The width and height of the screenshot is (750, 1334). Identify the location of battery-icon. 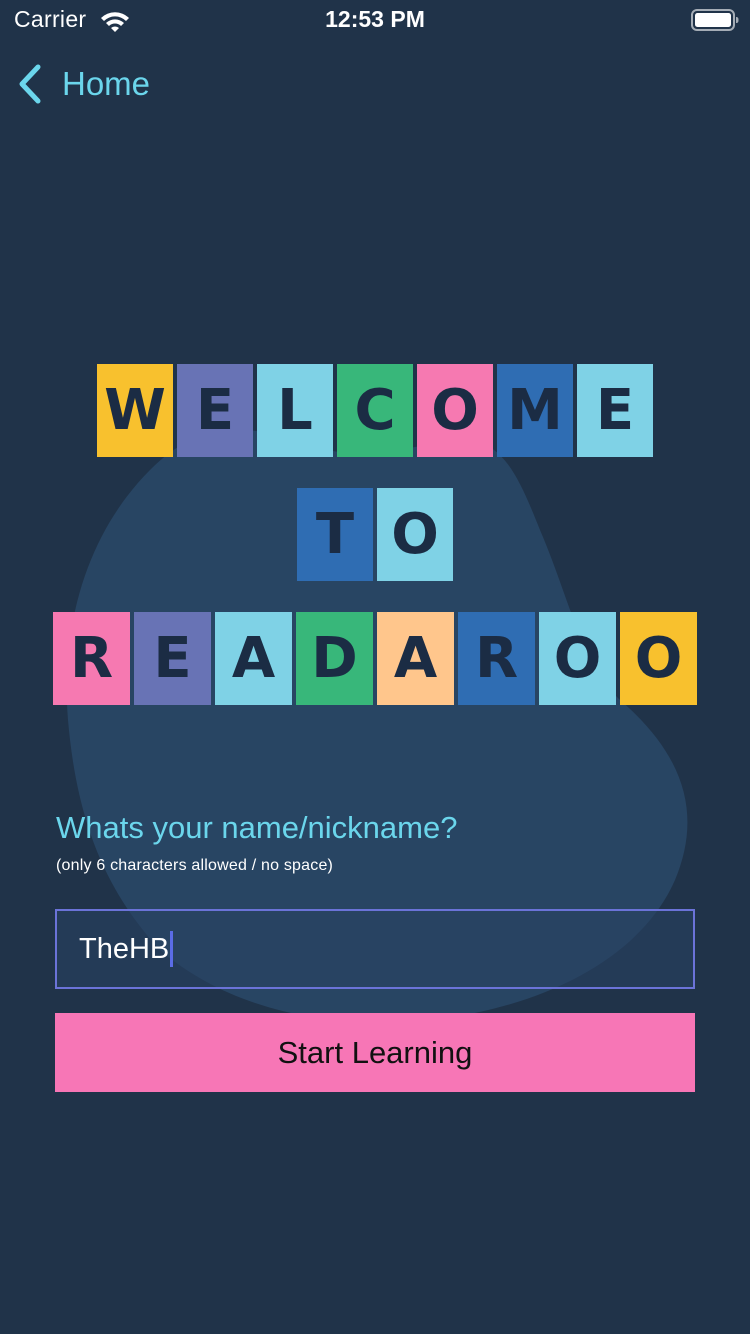
(715, 20).